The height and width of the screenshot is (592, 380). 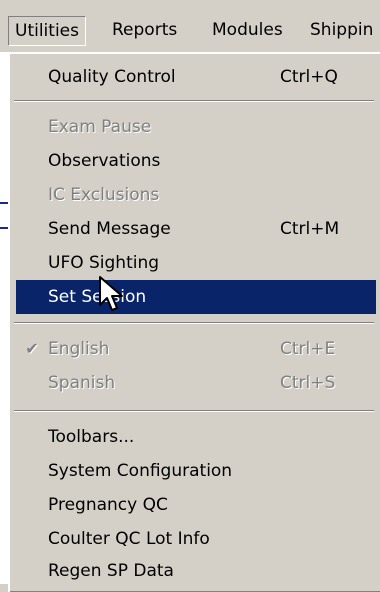 What do you see at coordinates (341, 30) in the screenshot?
I see `menu-shipping: Shippin` at bounding box center [341, 30].